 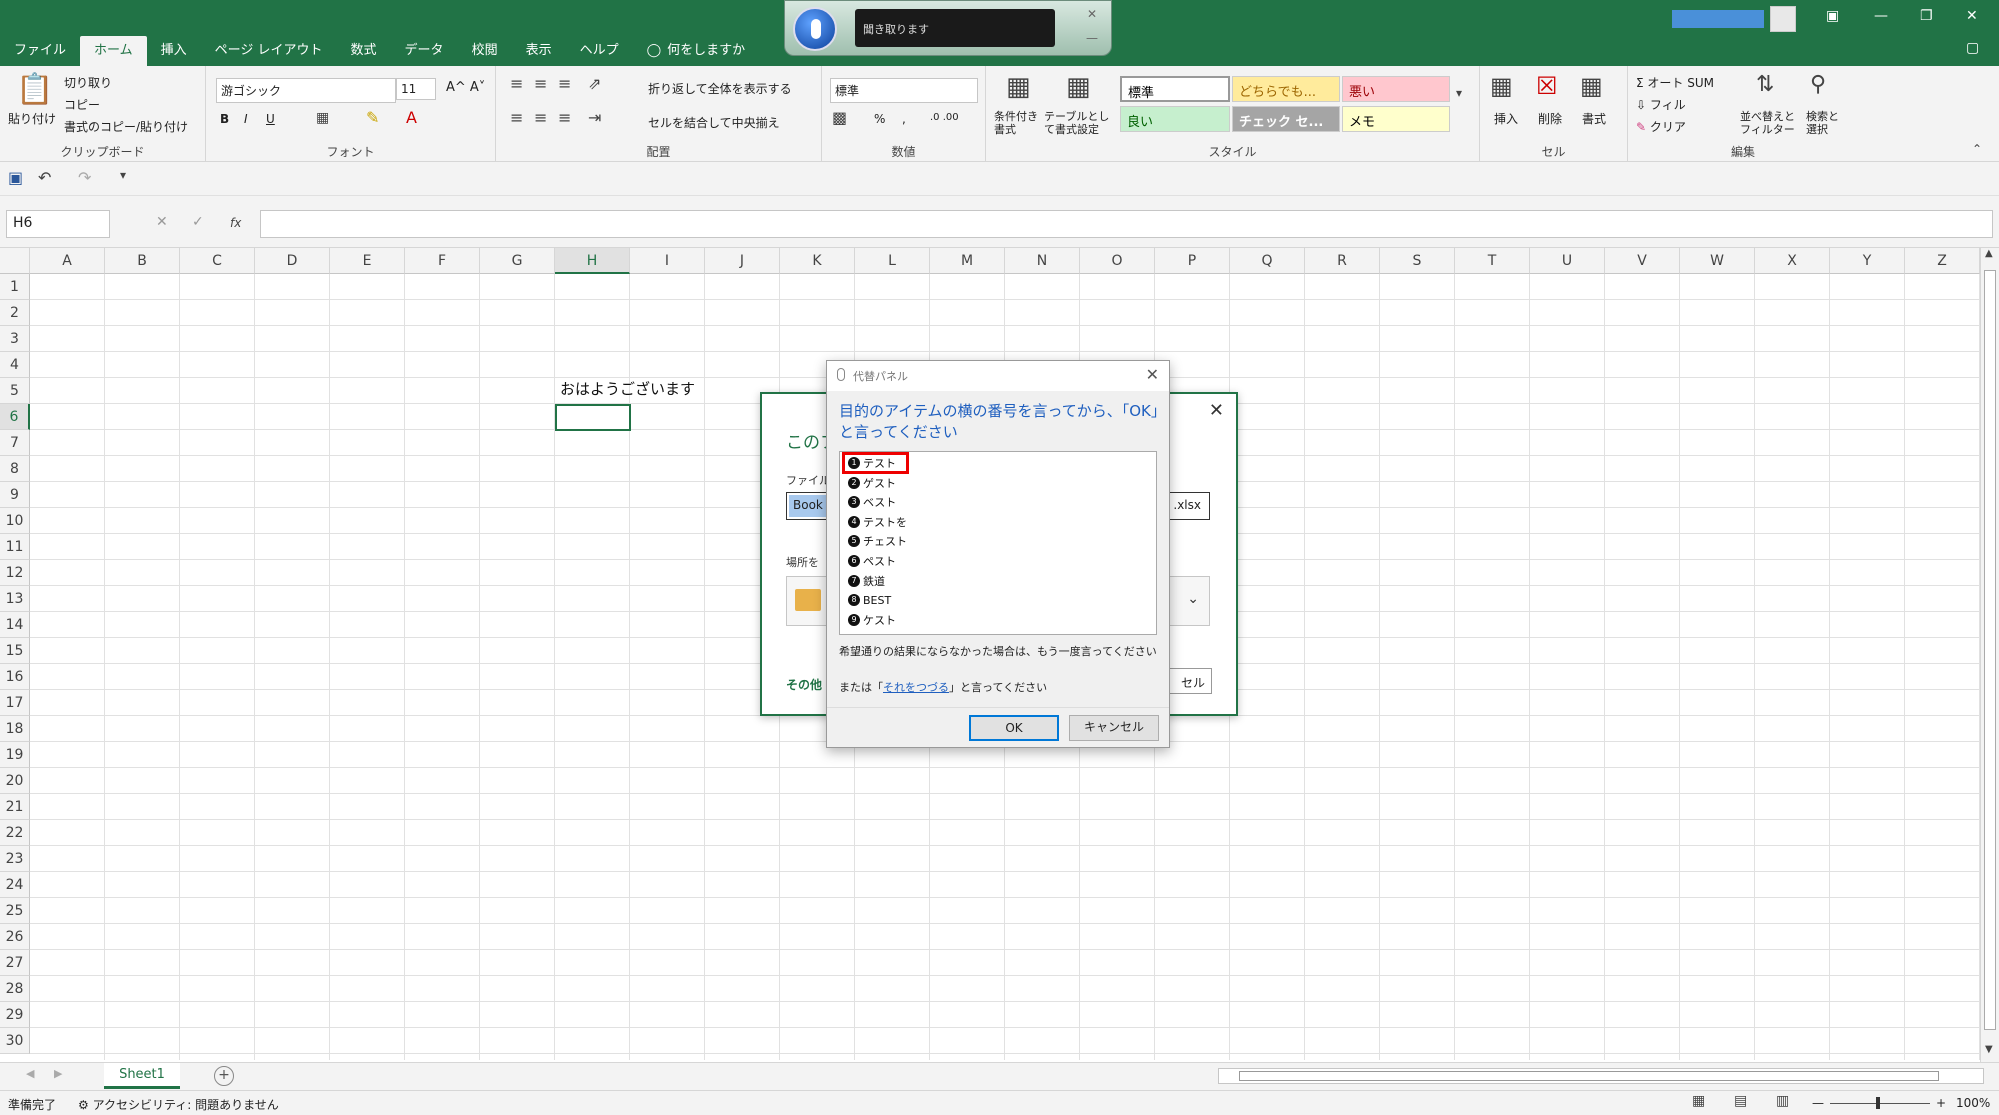 I want to click on column-header: U, so click(x=1567, y=261).